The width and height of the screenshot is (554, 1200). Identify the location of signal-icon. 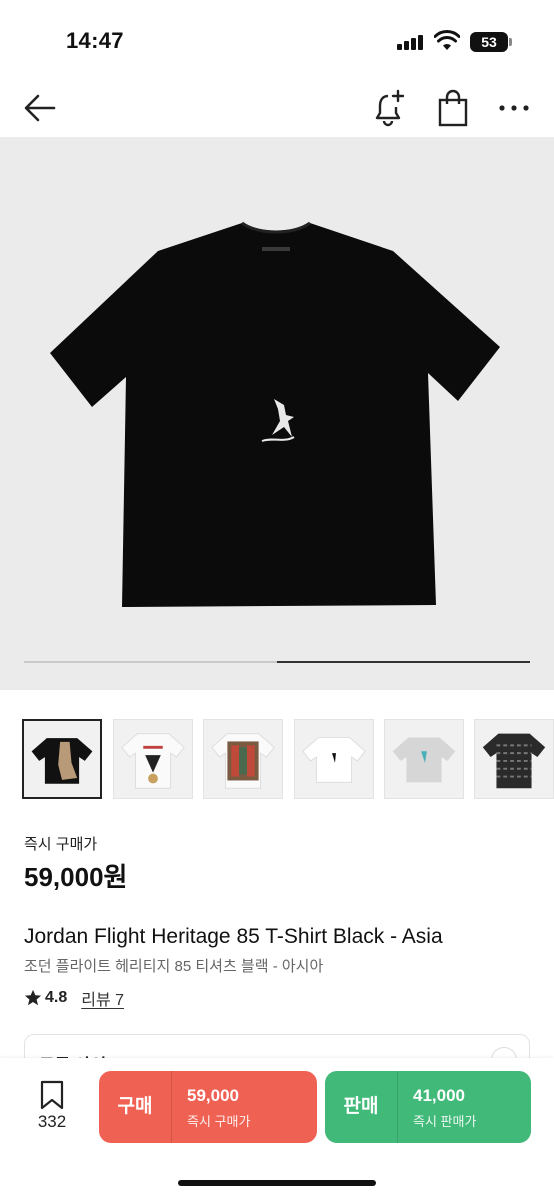
(411, 42).